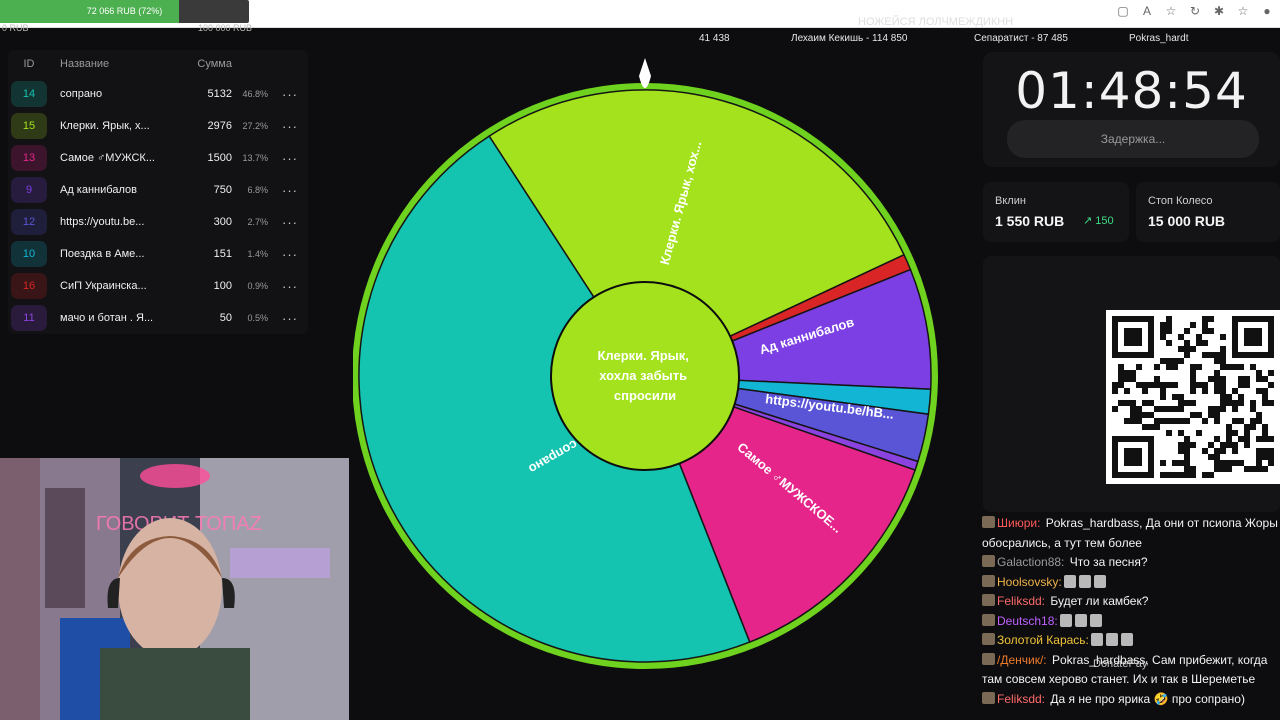 This screenshot has height=720, width=1280. I want to click on lot-id-cell: 11, so click(29, 318).